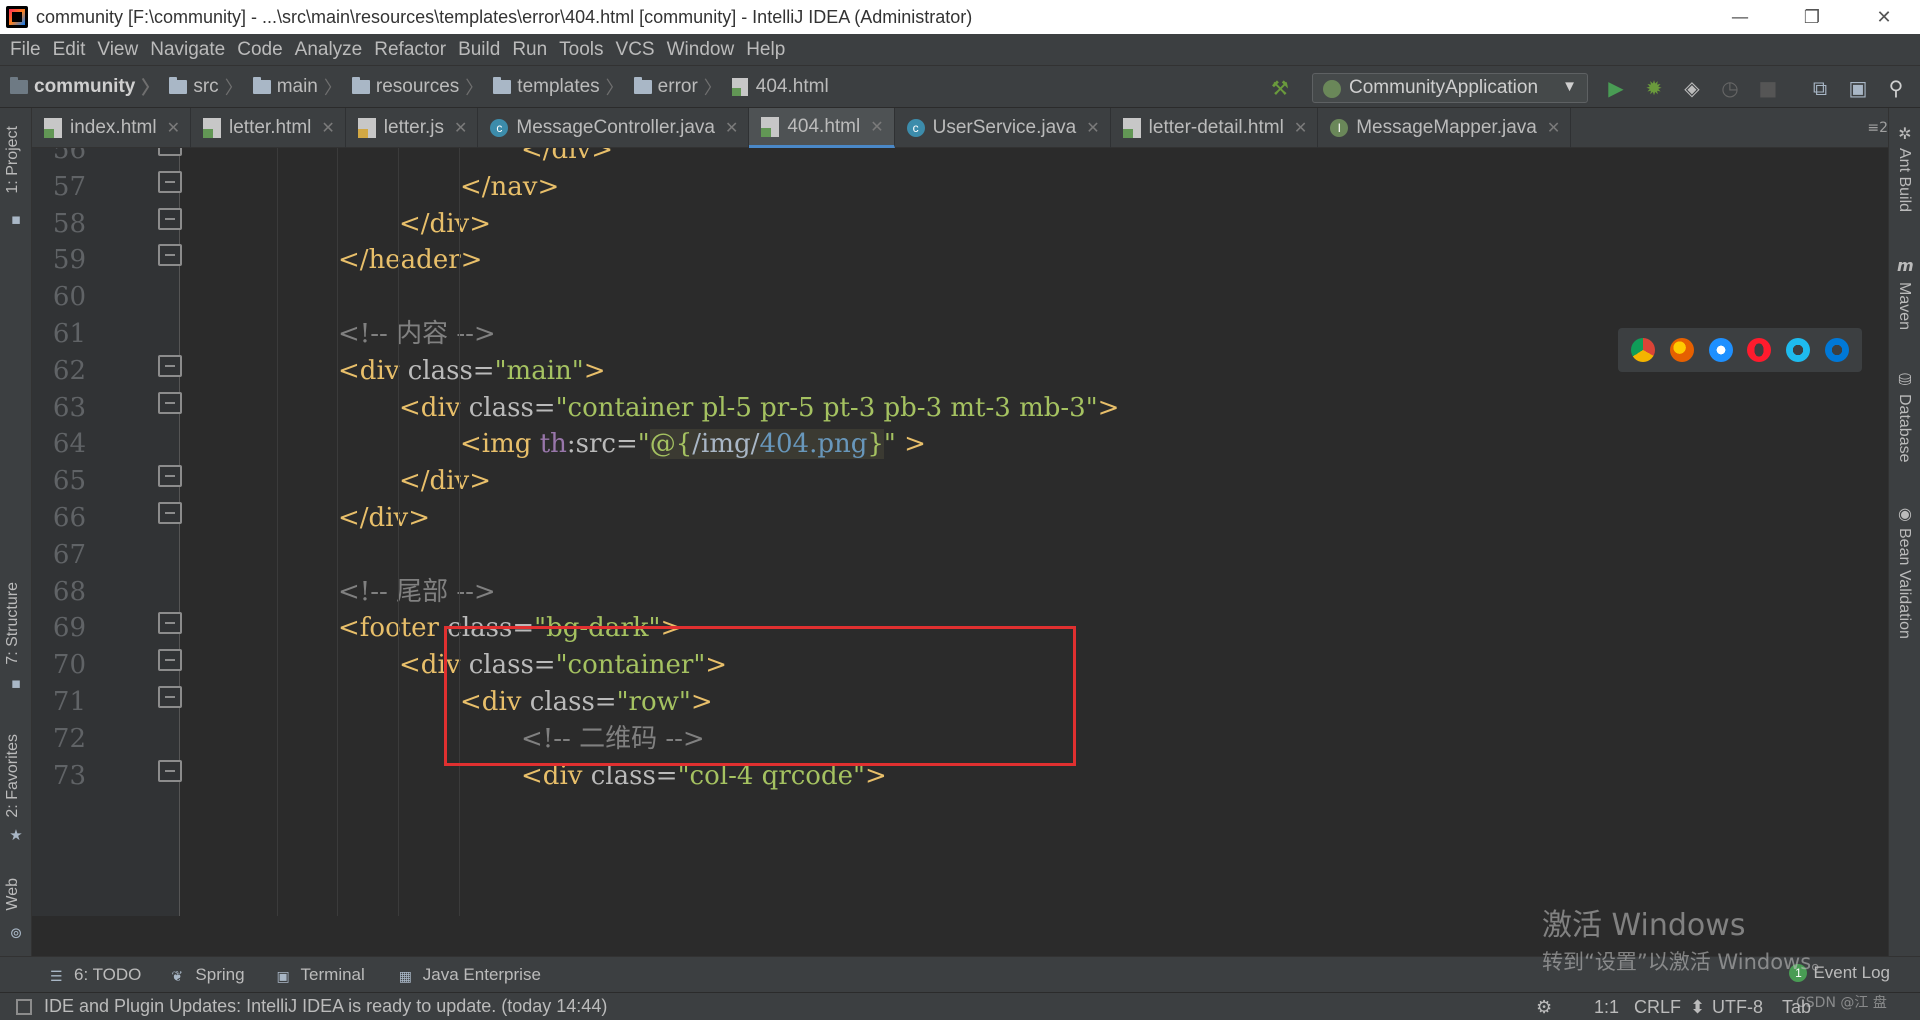 This screenshot has height=1020, width=1920. Describe the element at coordinates (1654, 88) in the screenshot. I see `debug-icon: ✹` at that location.